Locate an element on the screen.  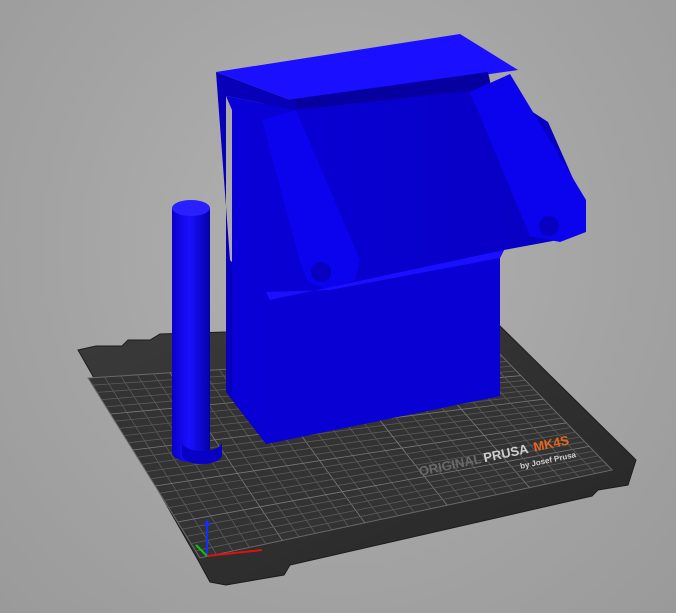
box-right-pivot is located at coordinates (549, 226).